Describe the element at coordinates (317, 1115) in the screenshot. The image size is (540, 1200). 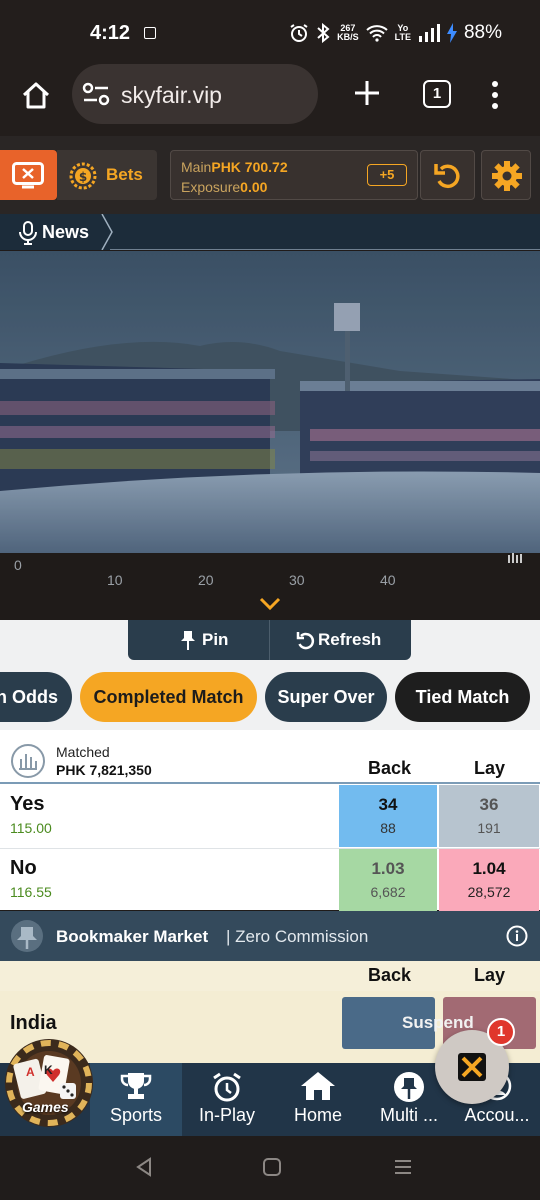
I see `nav-label: Home` at that location.